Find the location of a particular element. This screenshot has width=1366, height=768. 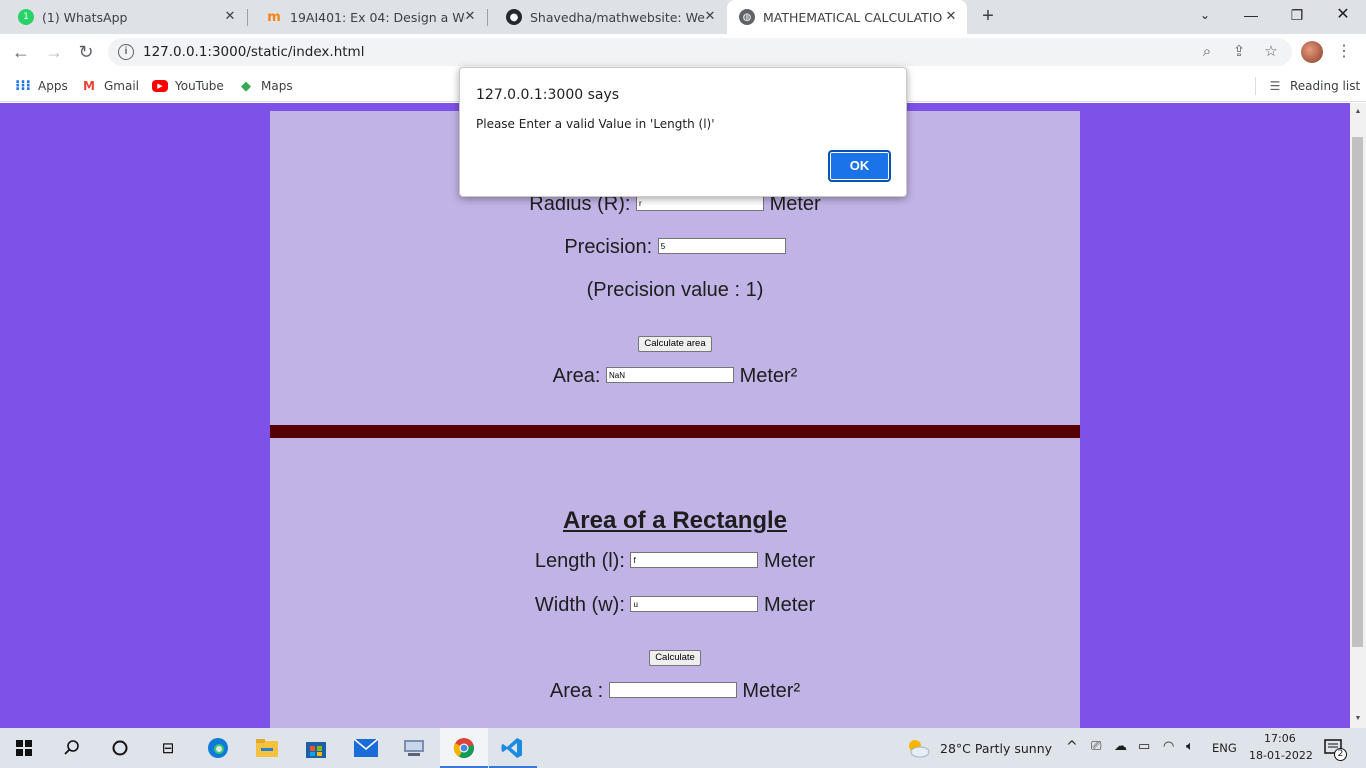

width-row: Width (w): u Meter is located at coordinates (675, 605).